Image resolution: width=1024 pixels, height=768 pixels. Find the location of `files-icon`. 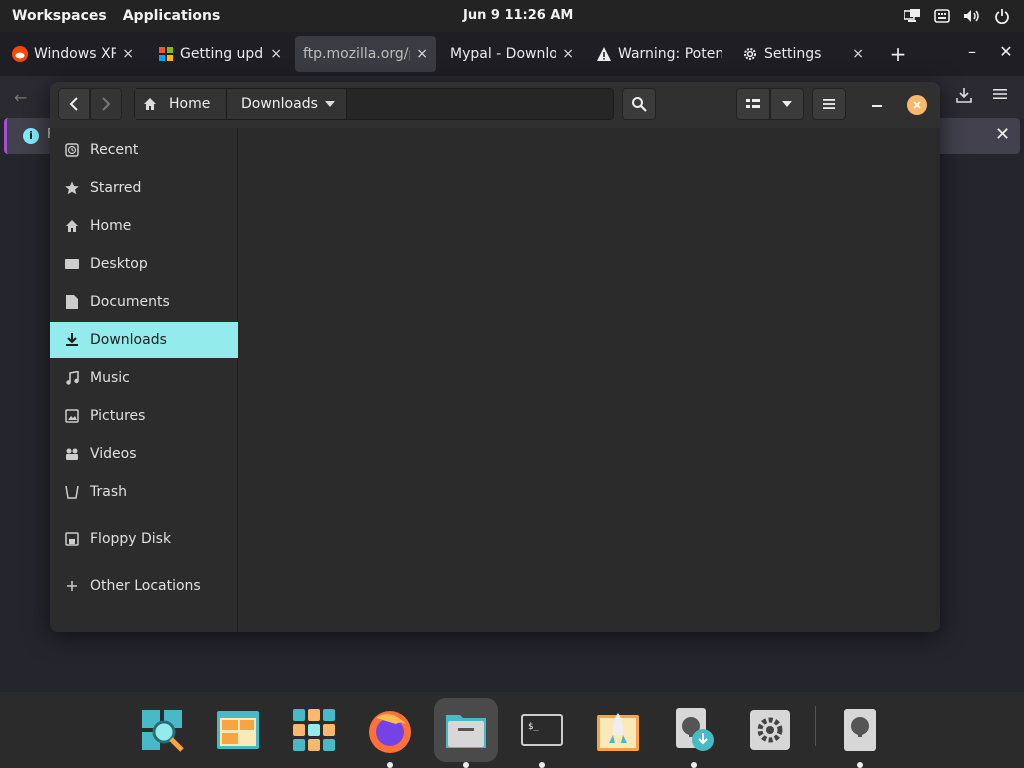

files-icon is located at coordinates (466, 731).